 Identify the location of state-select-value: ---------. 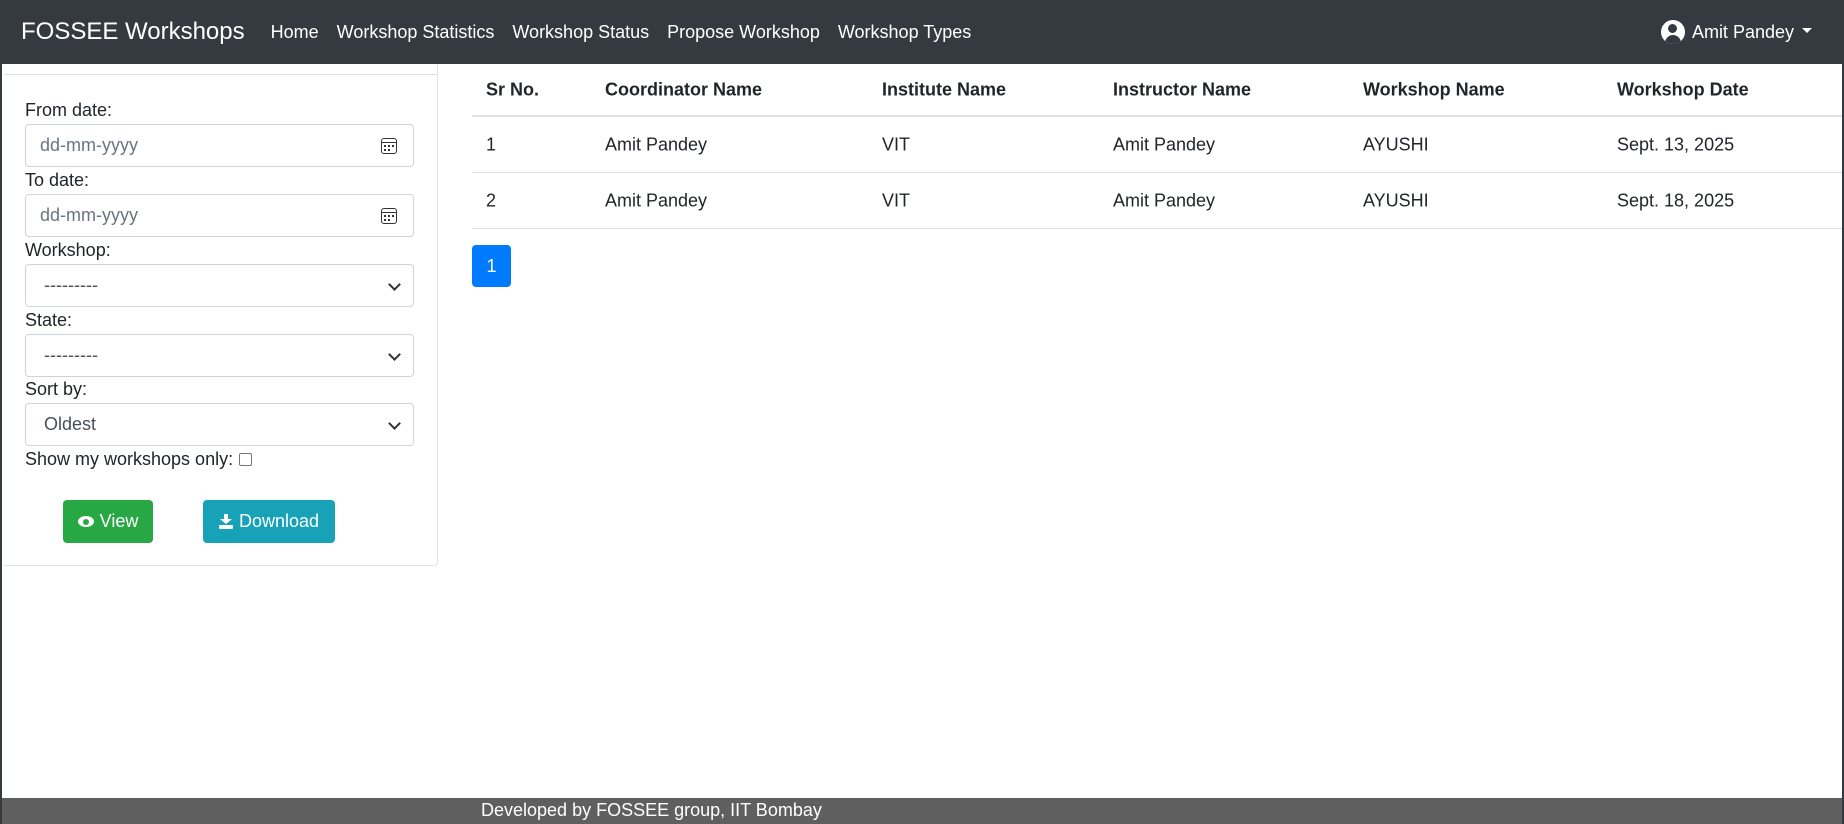
(71, 355).